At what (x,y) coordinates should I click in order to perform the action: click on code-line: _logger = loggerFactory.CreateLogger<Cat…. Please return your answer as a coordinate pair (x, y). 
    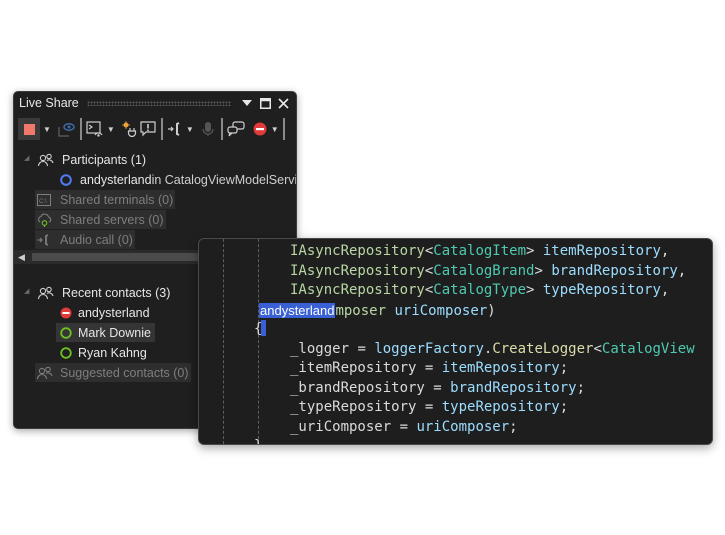
    Looking at the image, I should click on (492, 350).